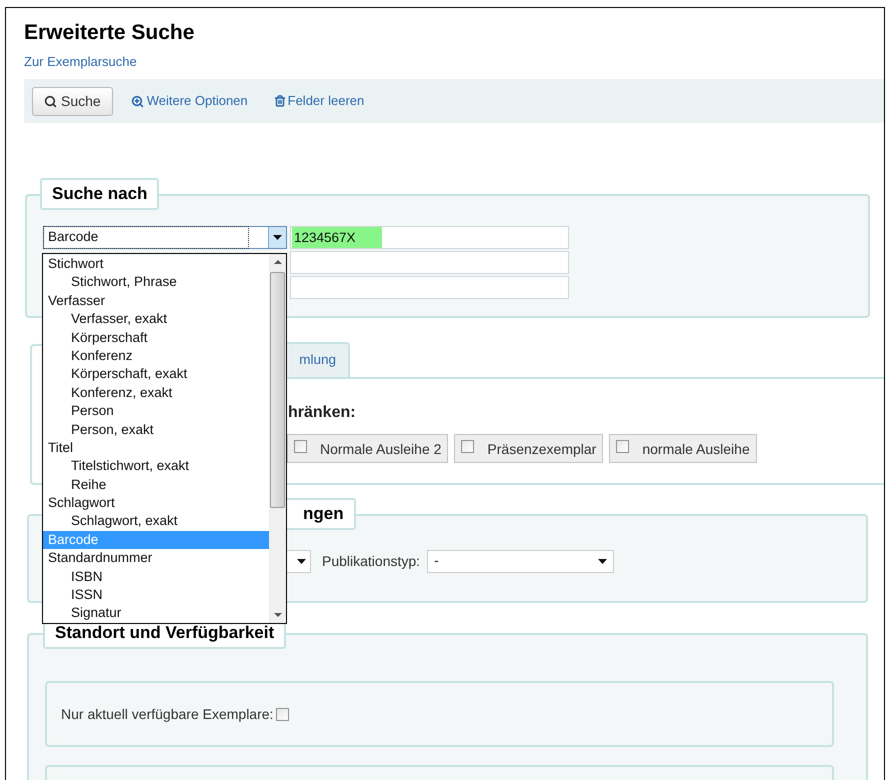  What do you see at coordinates (156, 411) in the screenshot?
I see `dropdown-option: Person` at bounding box center [156, 411].